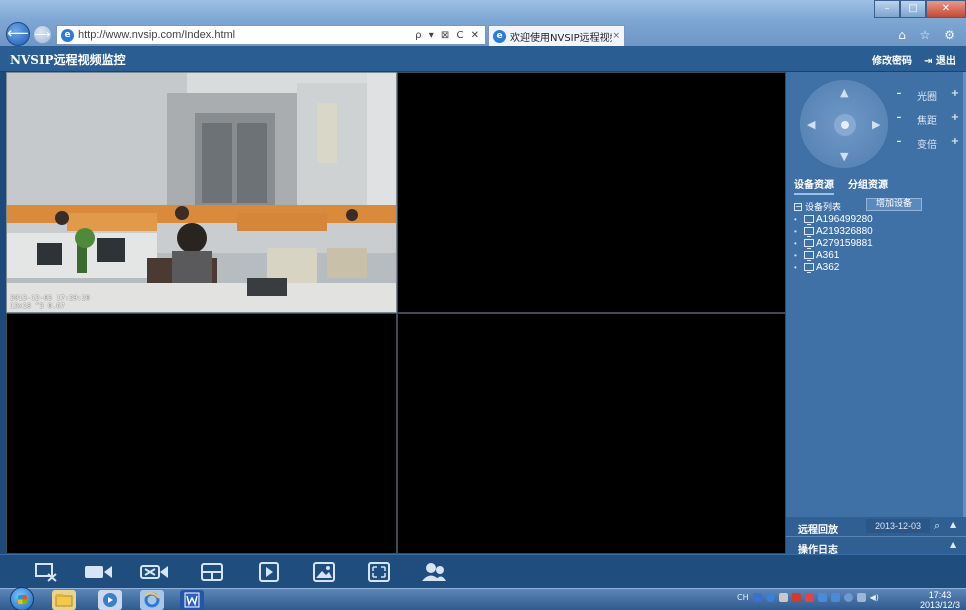  Describe the element at coordinates (899, 143) in the screenshot. I see `zoom-minus-button: –` at that location.